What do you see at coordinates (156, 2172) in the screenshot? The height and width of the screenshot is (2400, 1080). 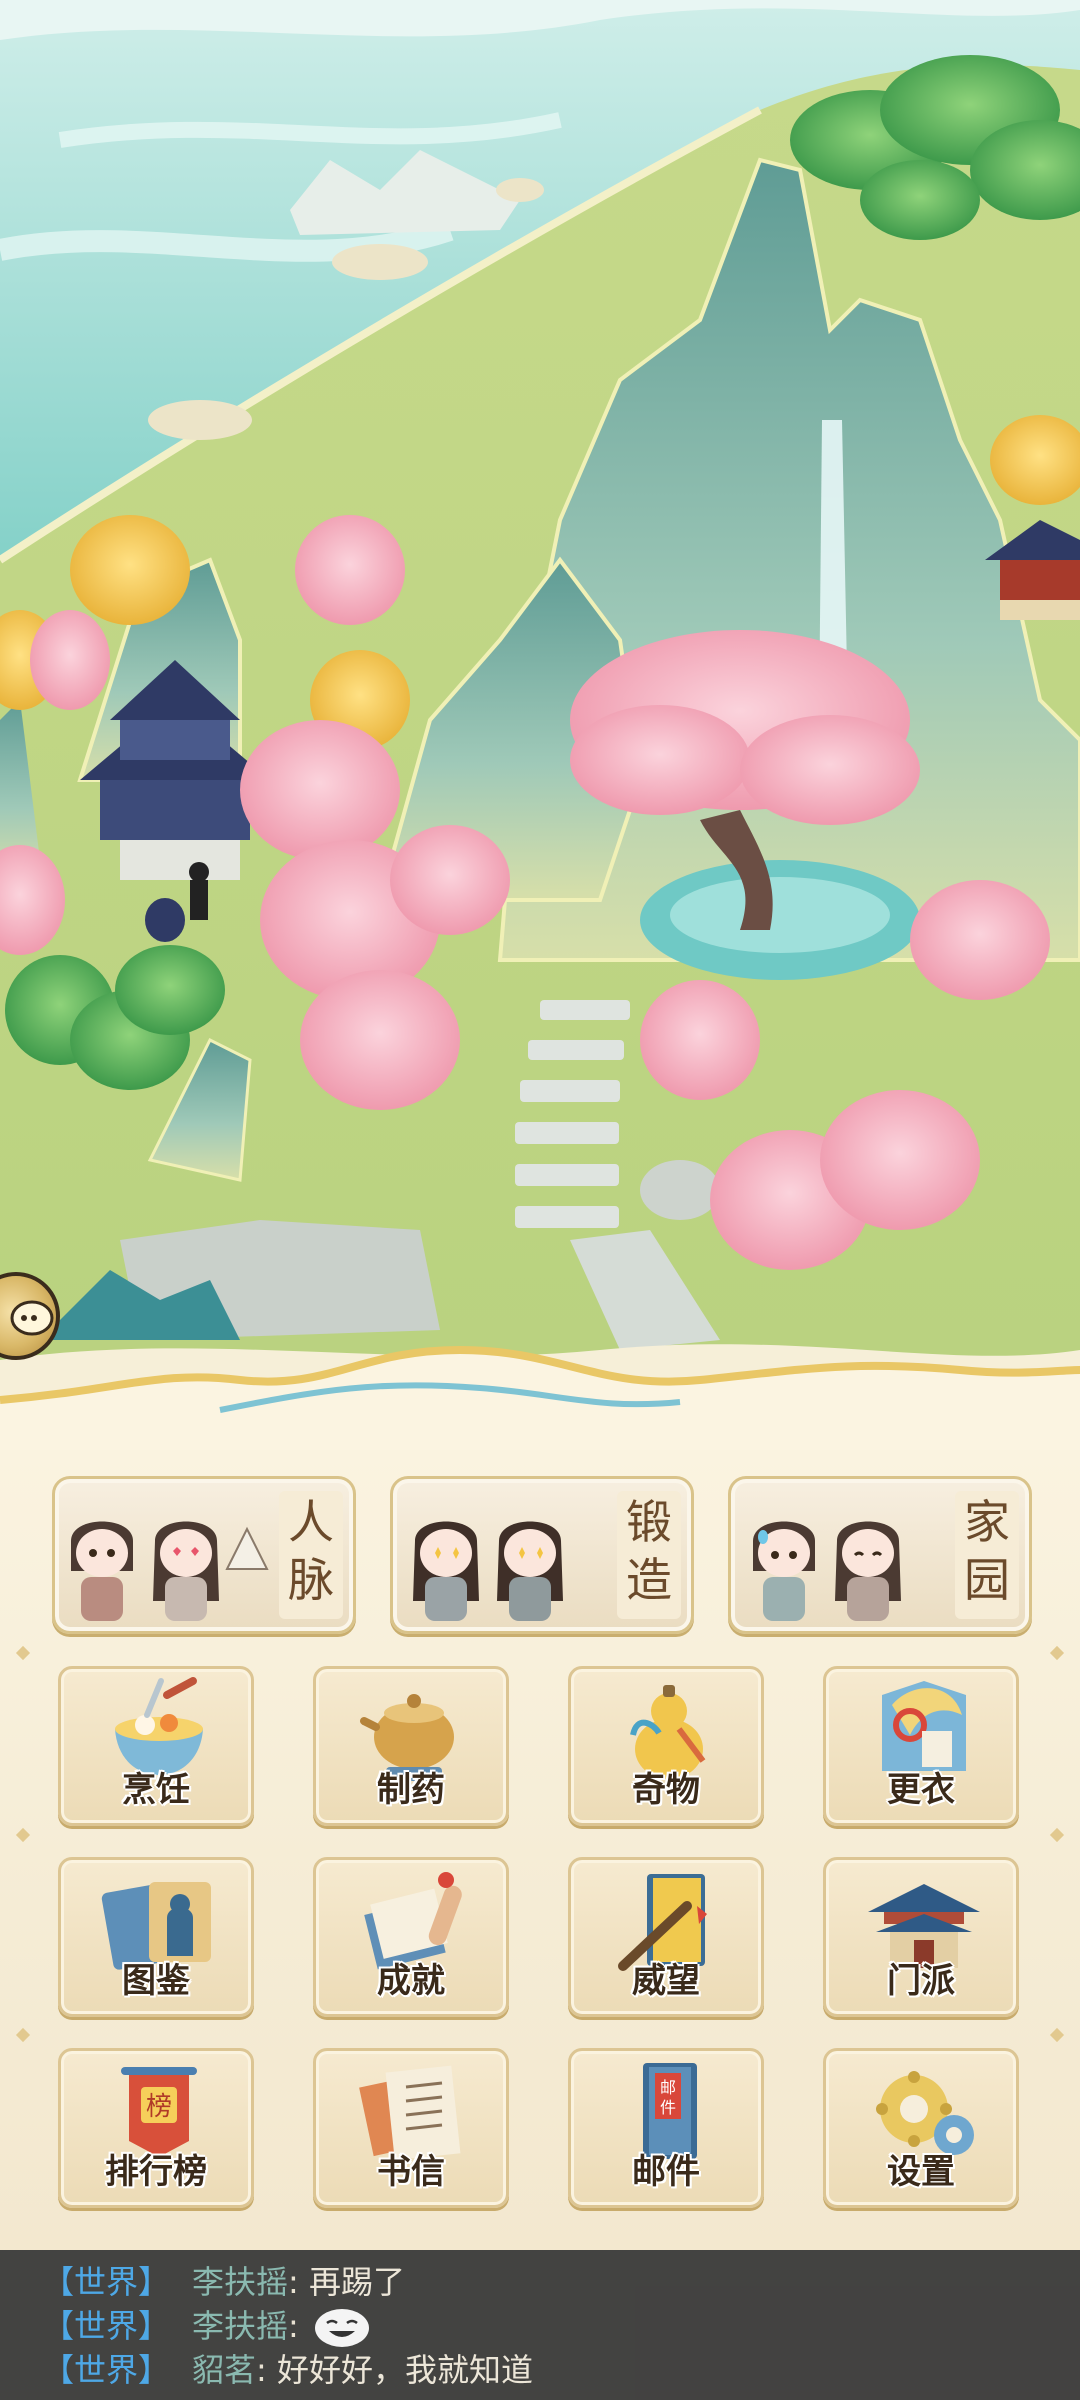 I see `tile-label: 排行榜` at bounding box center [156, 2172].